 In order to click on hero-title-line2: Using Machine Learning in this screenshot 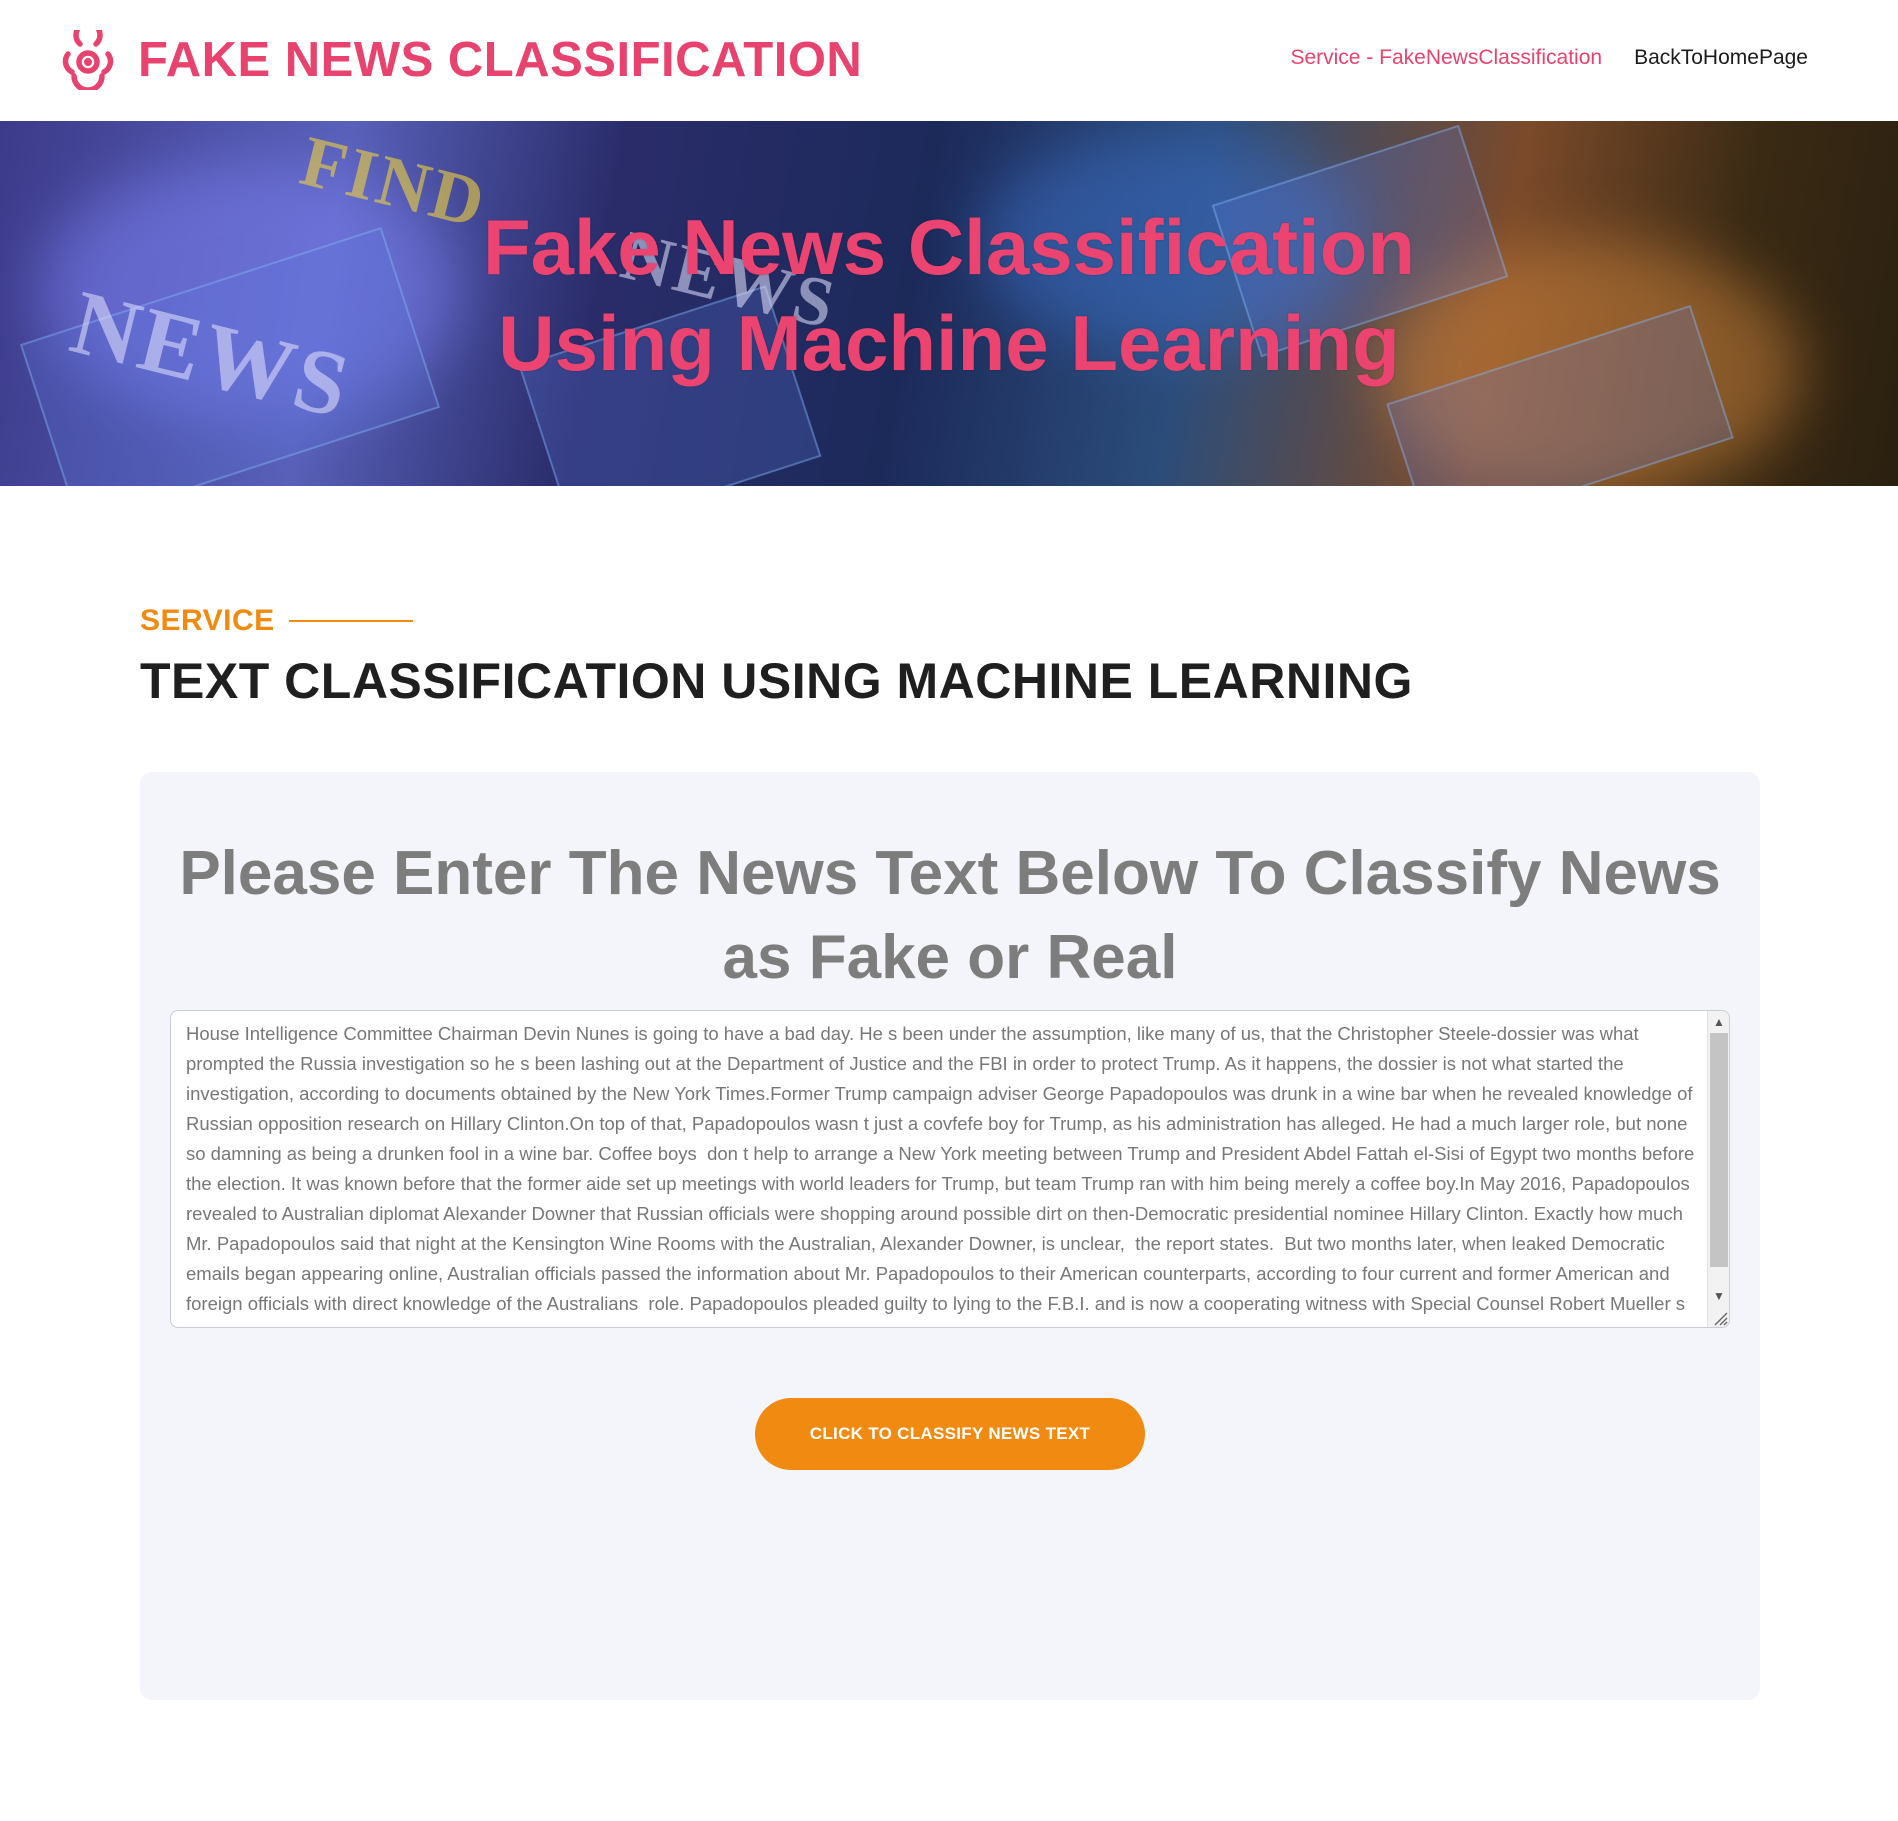, I will do `click(949, 343)`.